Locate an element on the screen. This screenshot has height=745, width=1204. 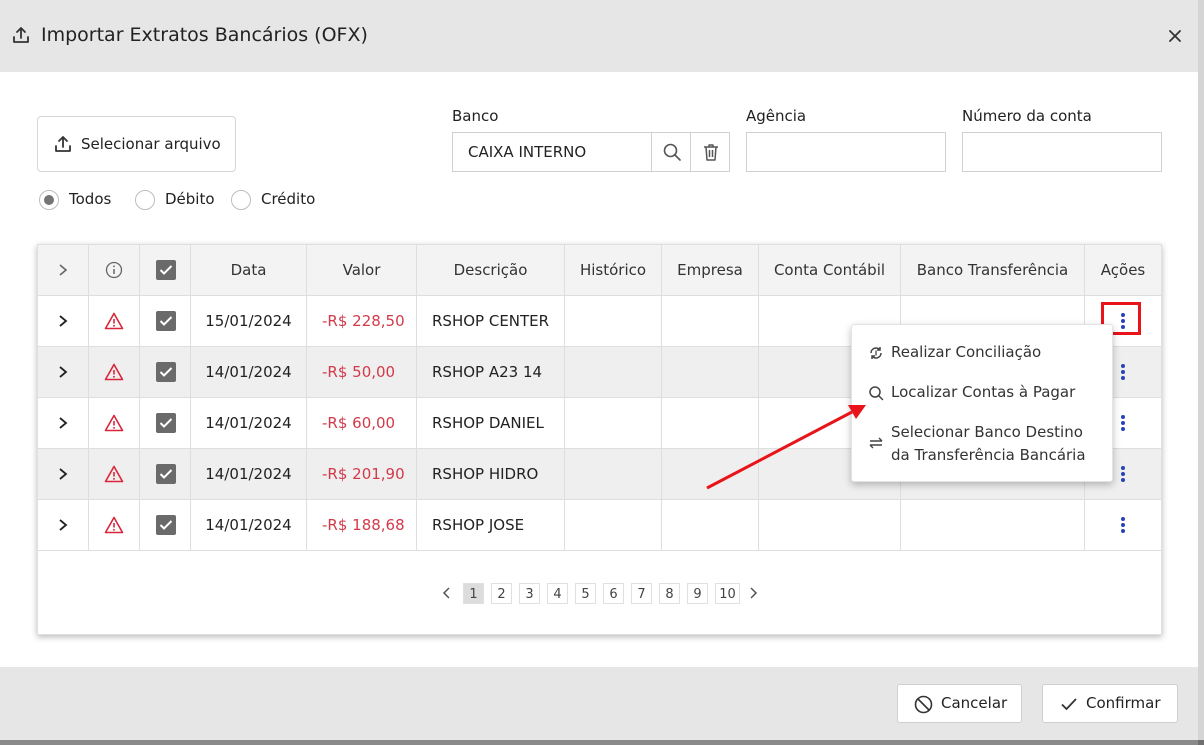
header-description: Descrição is located at coordinates (491, 270).